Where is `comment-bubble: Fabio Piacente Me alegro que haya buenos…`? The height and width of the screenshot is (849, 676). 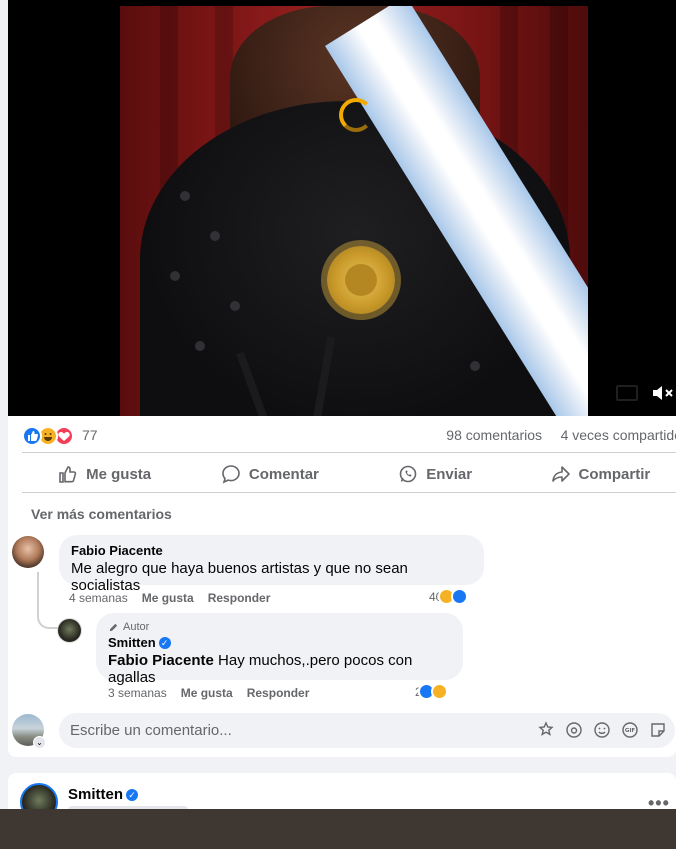 comment-bubble: Fabio Piacente Me alegro que haya buenos… is located at coordinates (271, 564).